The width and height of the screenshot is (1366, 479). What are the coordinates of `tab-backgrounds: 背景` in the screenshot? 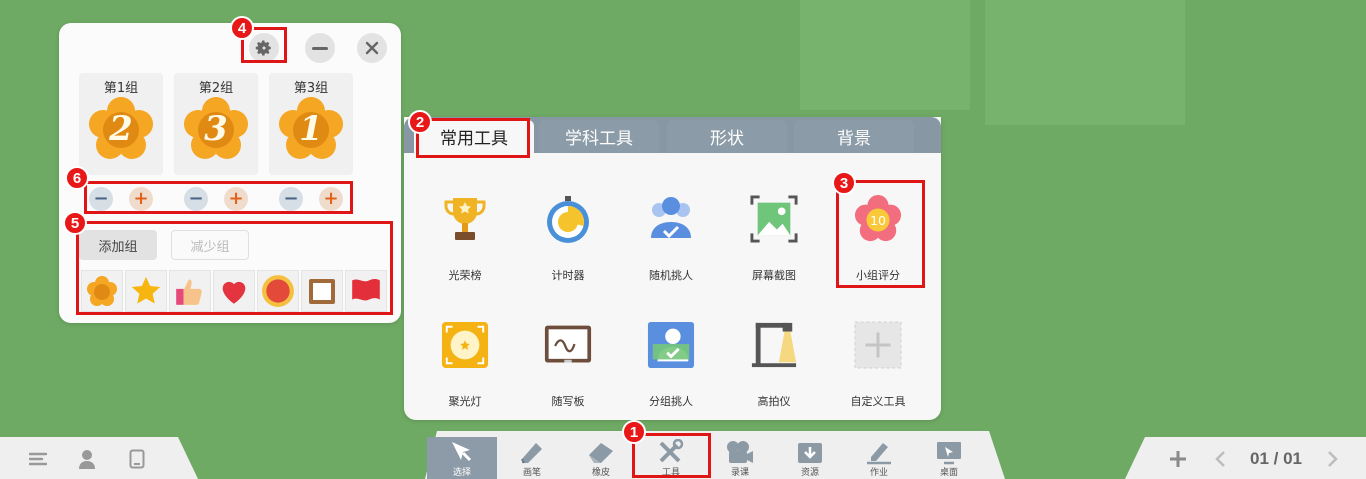 It's located at (854, 136).